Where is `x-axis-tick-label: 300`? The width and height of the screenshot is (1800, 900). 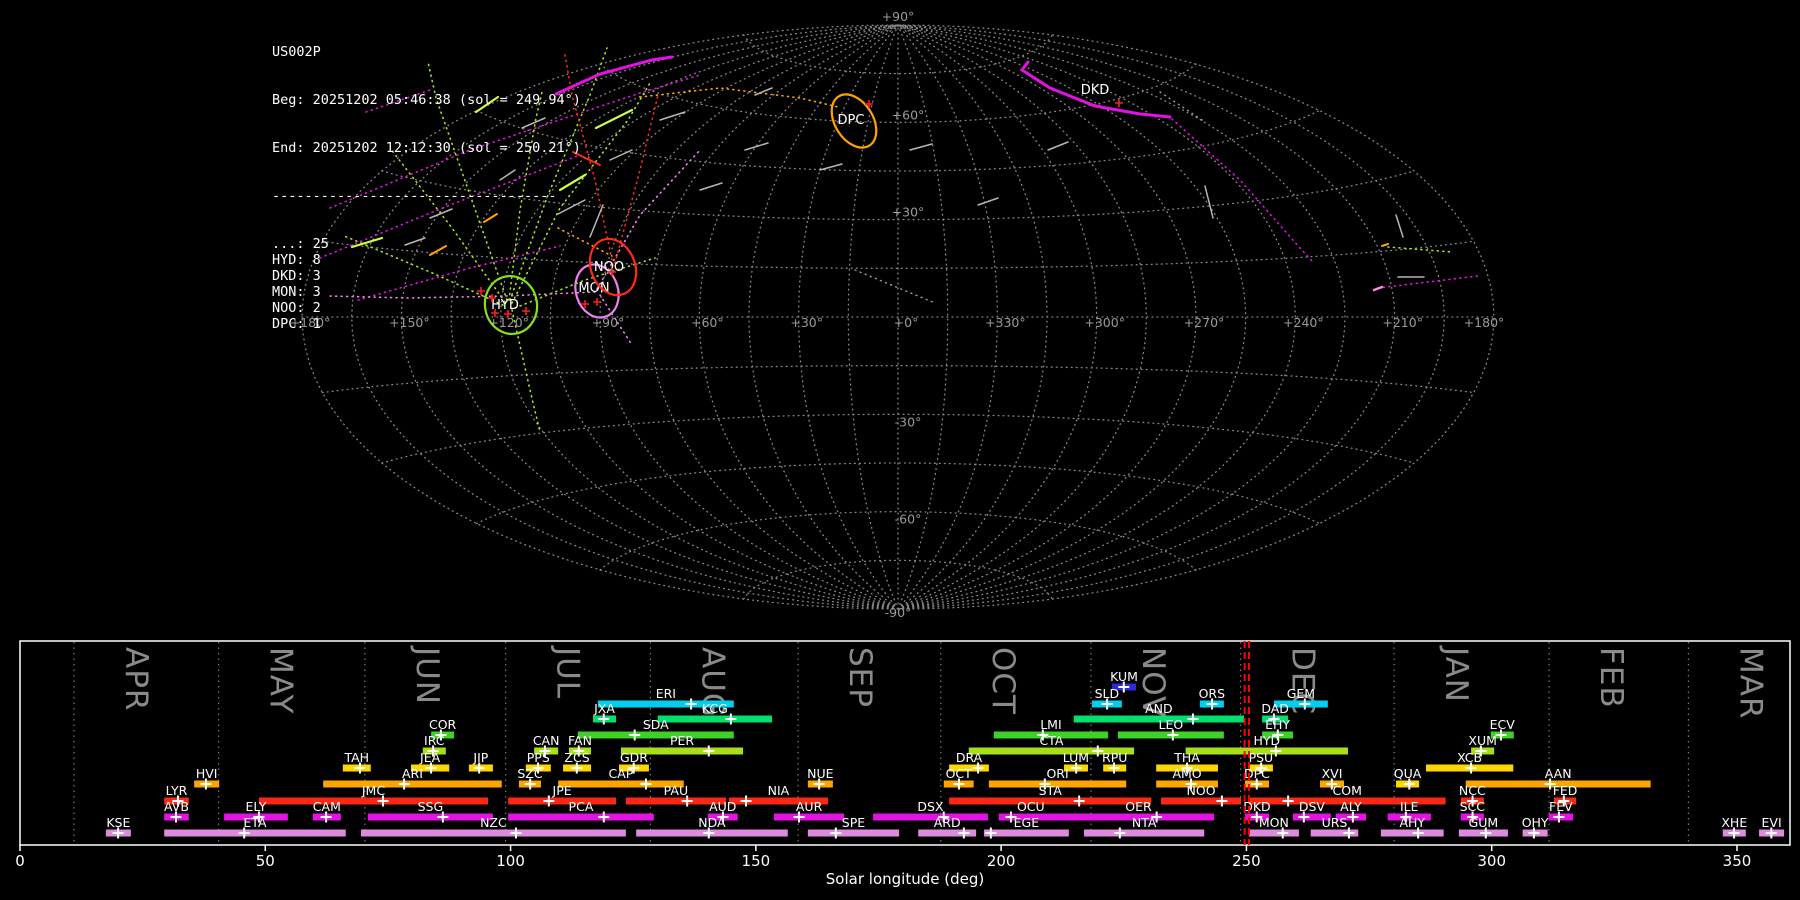
x-axis-tick-label: 300 is located at coordinates (1491, 861).